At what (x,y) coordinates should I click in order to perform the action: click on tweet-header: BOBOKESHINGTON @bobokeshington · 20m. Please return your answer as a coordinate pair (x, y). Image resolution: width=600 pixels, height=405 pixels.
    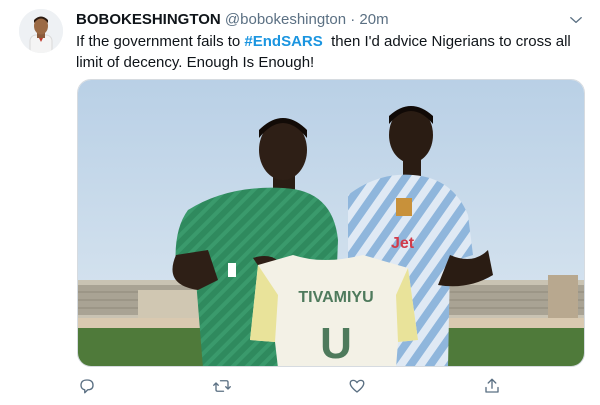
    Looking at the image, I should click on (323, 20).